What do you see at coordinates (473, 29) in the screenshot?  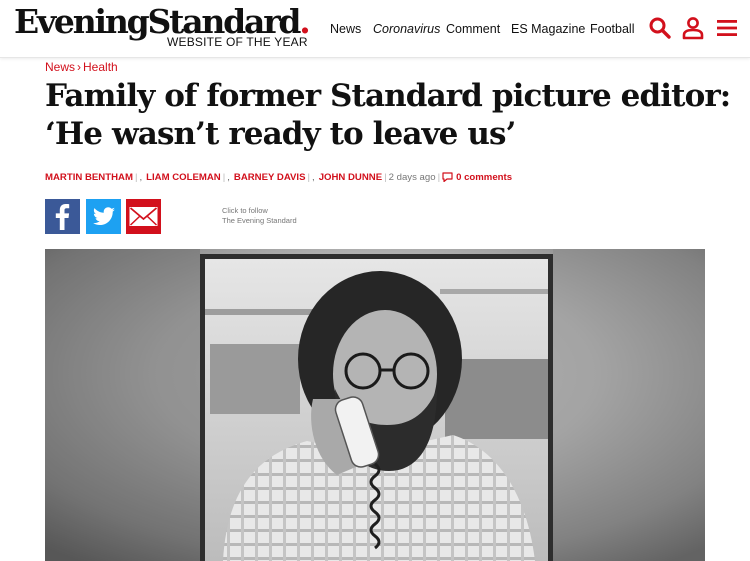 I see `nav-item-comment: Comment` at bounding box center [473, 29].